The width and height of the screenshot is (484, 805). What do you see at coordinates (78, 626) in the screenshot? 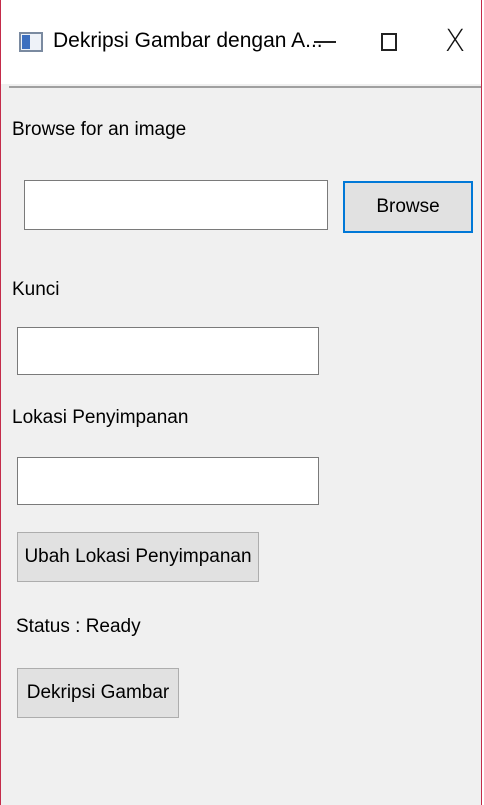
I see `status-text: Status : Ready` at bounding box center [78, 626].